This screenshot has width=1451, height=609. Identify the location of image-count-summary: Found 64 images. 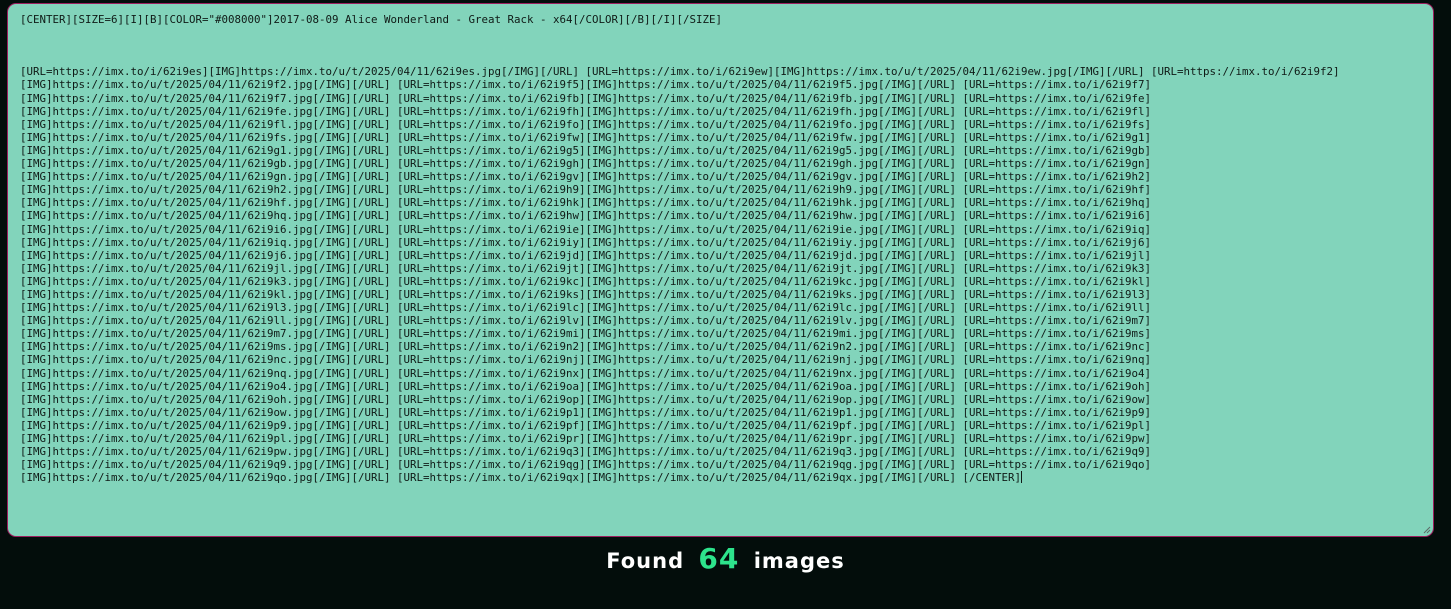
(725, 559).